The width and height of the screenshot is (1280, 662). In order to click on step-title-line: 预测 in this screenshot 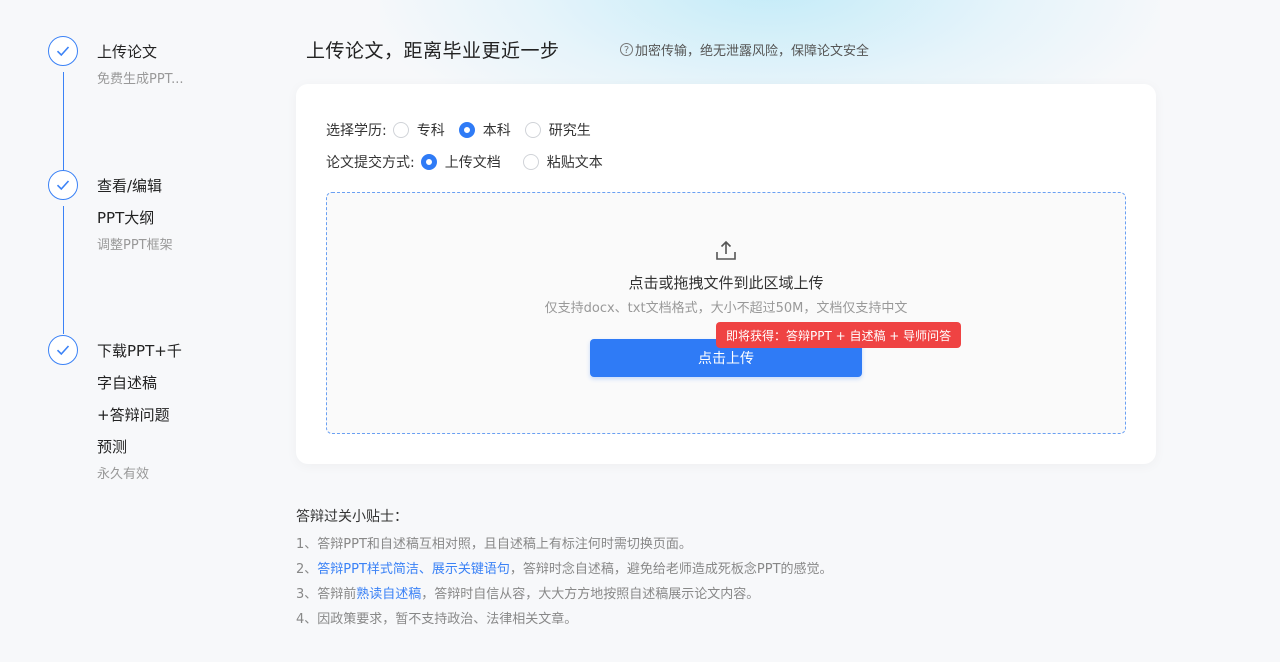, I will do `click(112, 447)`.